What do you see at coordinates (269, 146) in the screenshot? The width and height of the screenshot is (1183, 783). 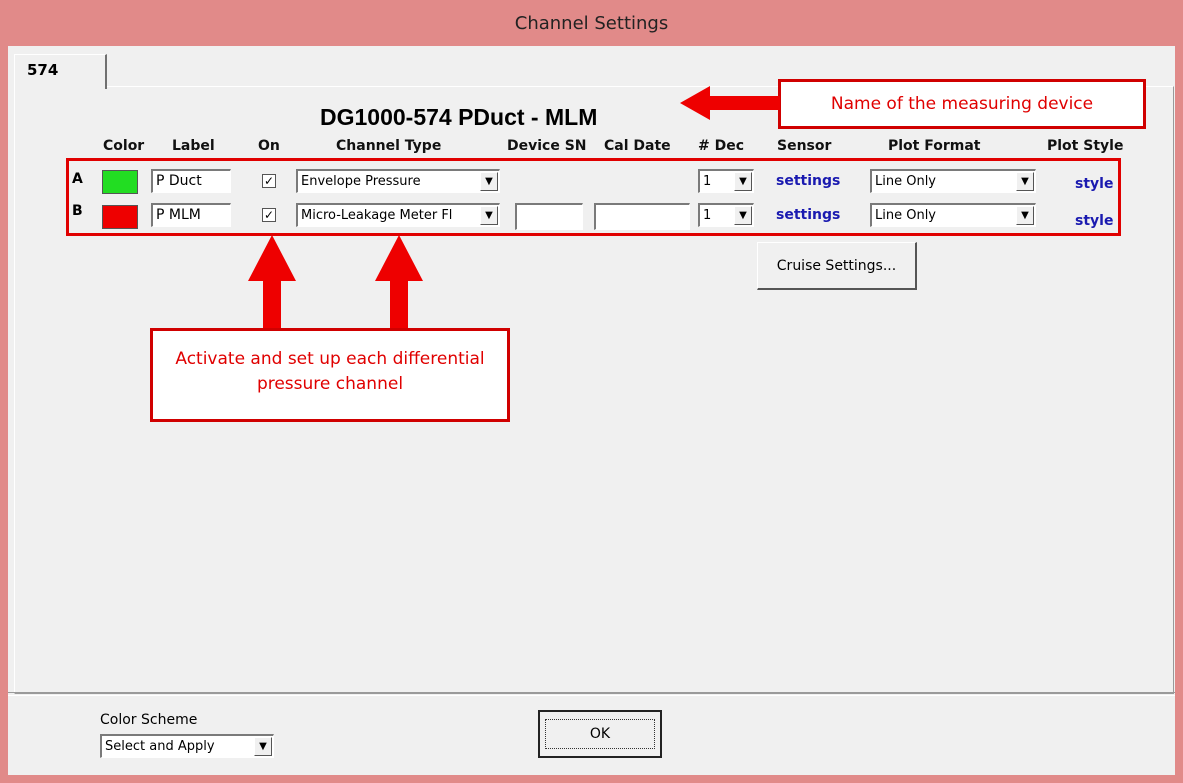 I see `header-on: On` at bounding box center [269, 146].